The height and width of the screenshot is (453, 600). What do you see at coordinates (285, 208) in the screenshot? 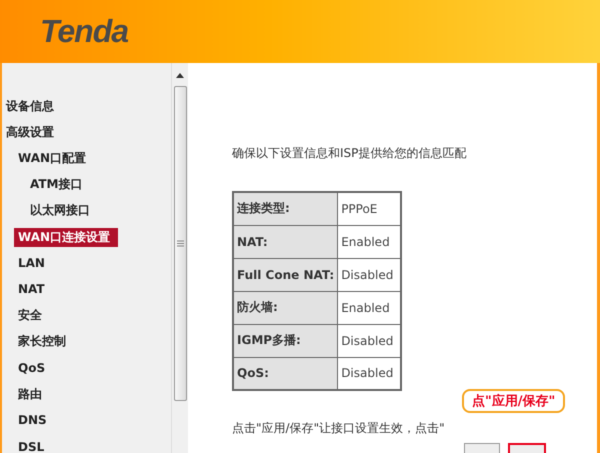
I see `table-cell: 连接类型:` at bounding box center [285, 208].